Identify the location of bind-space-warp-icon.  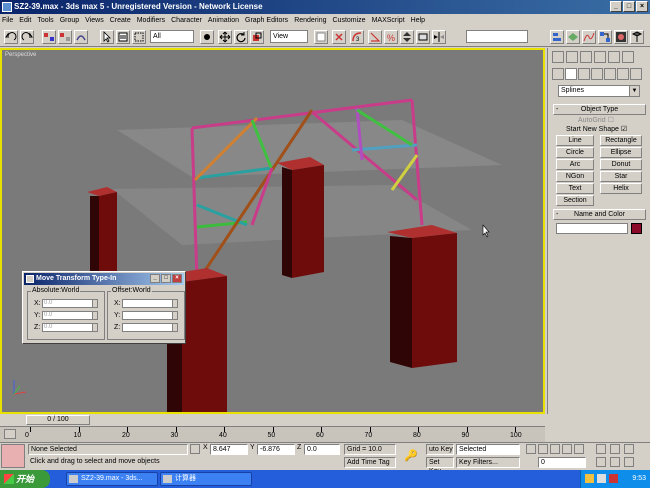
(81, 37).